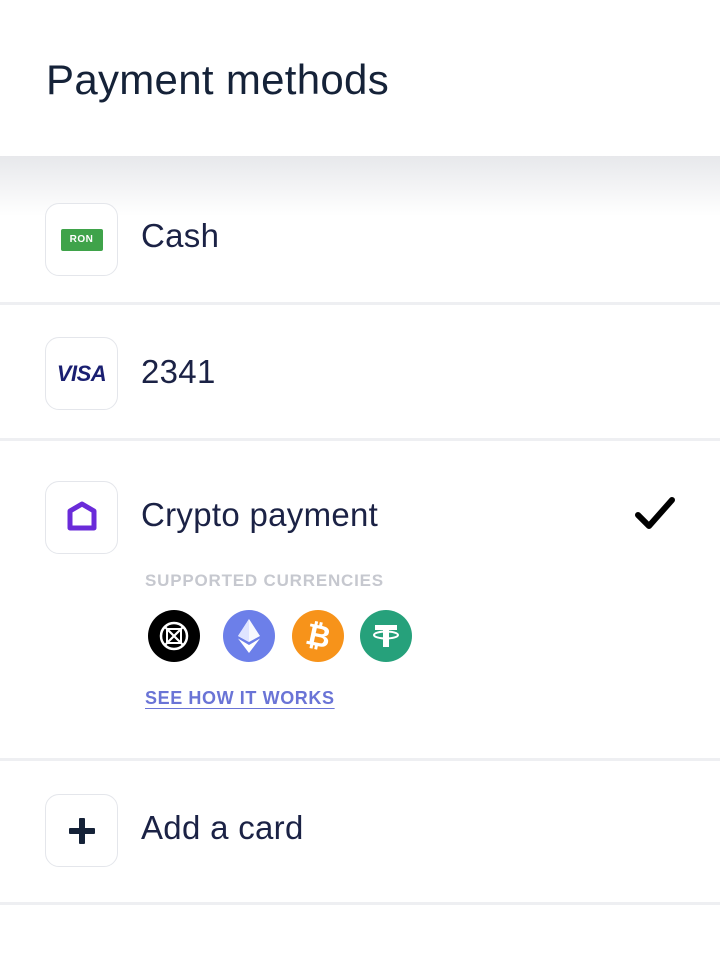 Image resolution: width=720 pixels, height=960 pixels. I want to click on crypto-hexagon-icon, so click(81, 515).